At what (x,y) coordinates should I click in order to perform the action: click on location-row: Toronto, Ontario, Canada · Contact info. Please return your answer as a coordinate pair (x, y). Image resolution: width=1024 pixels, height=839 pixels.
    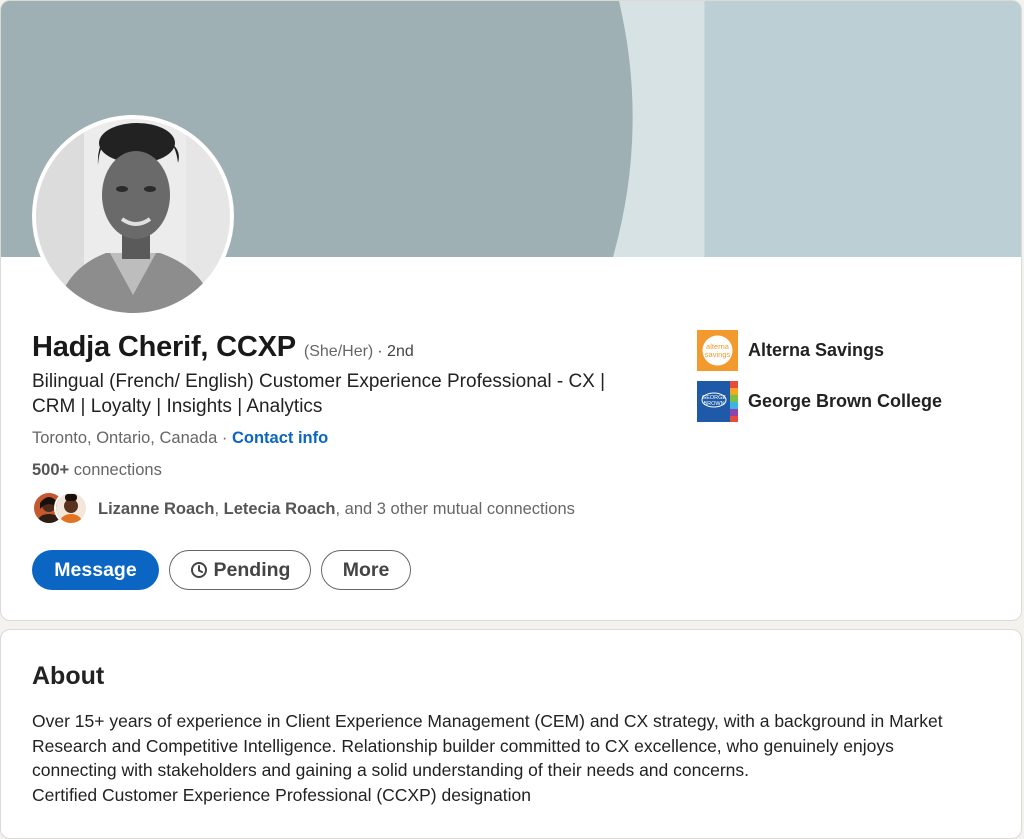
    Looking at the image, I should click on (180, 438).